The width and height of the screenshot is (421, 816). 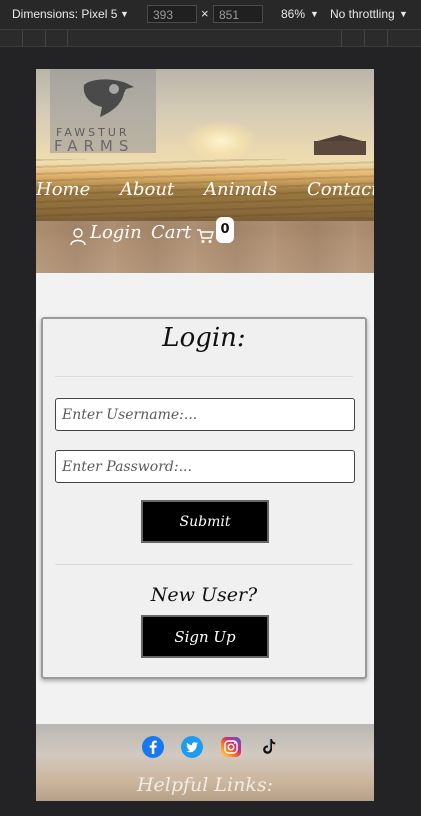 What do you see at coordinates (205, 785) in the screenshot?
I see `helpful-links-heading: Helpful Links:` at bounding box center [205, 785].